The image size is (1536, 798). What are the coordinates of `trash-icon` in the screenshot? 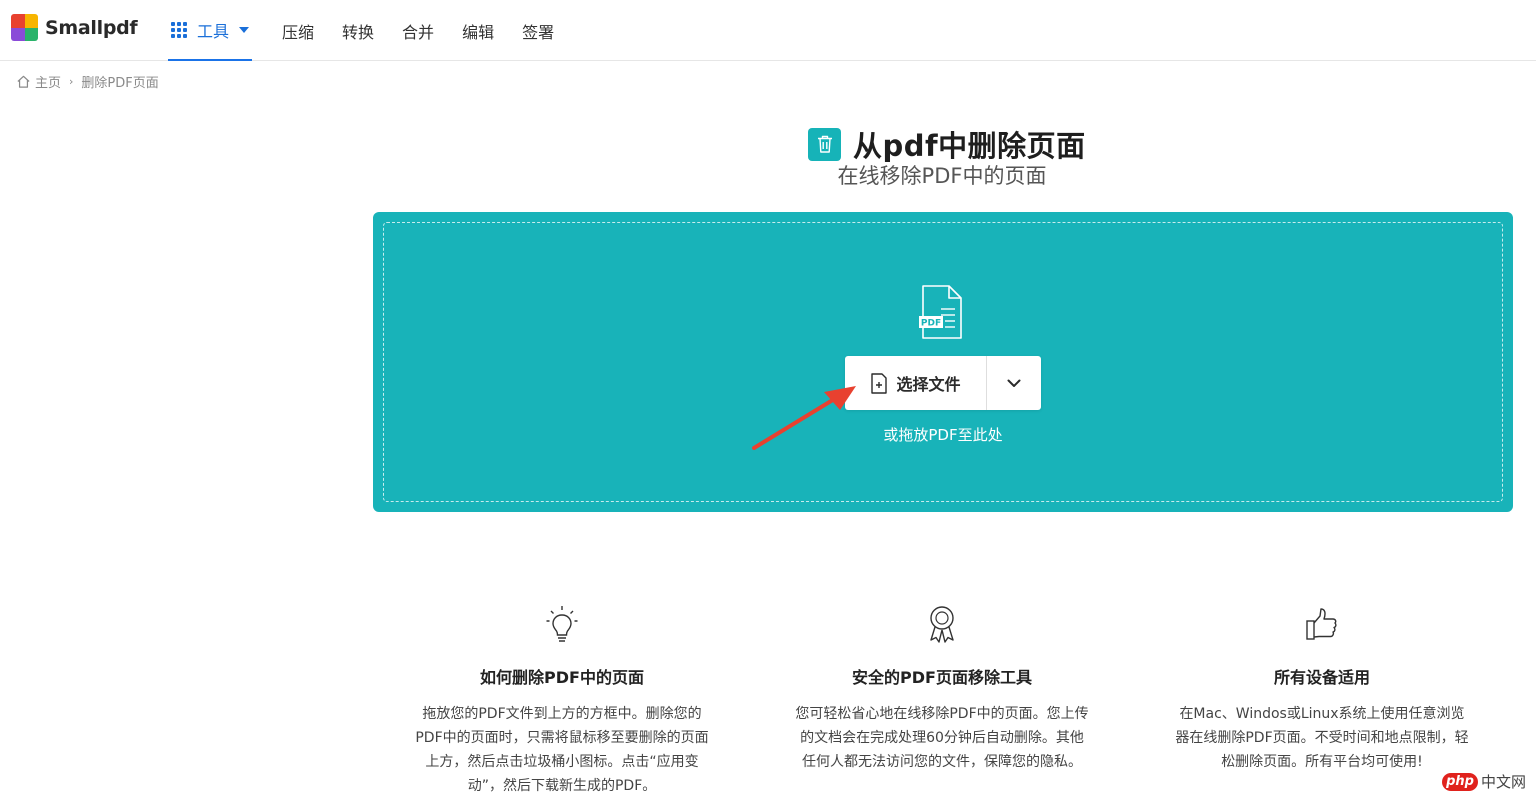 It's located at (824, 144).